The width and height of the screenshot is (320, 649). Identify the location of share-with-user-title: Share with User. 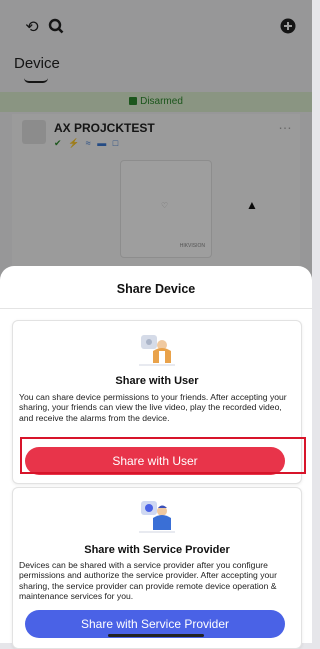
(157, 381).